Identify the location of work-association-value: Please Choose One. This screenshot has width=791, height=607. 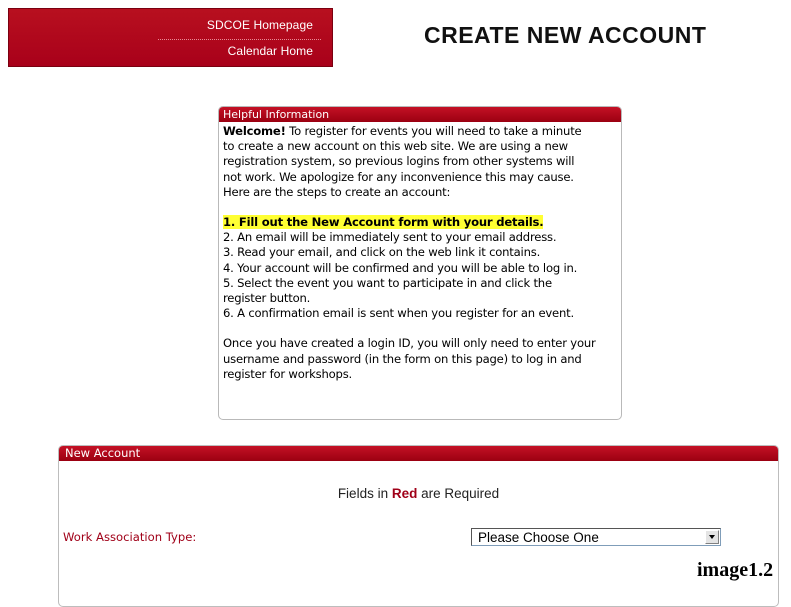
(538, 537).